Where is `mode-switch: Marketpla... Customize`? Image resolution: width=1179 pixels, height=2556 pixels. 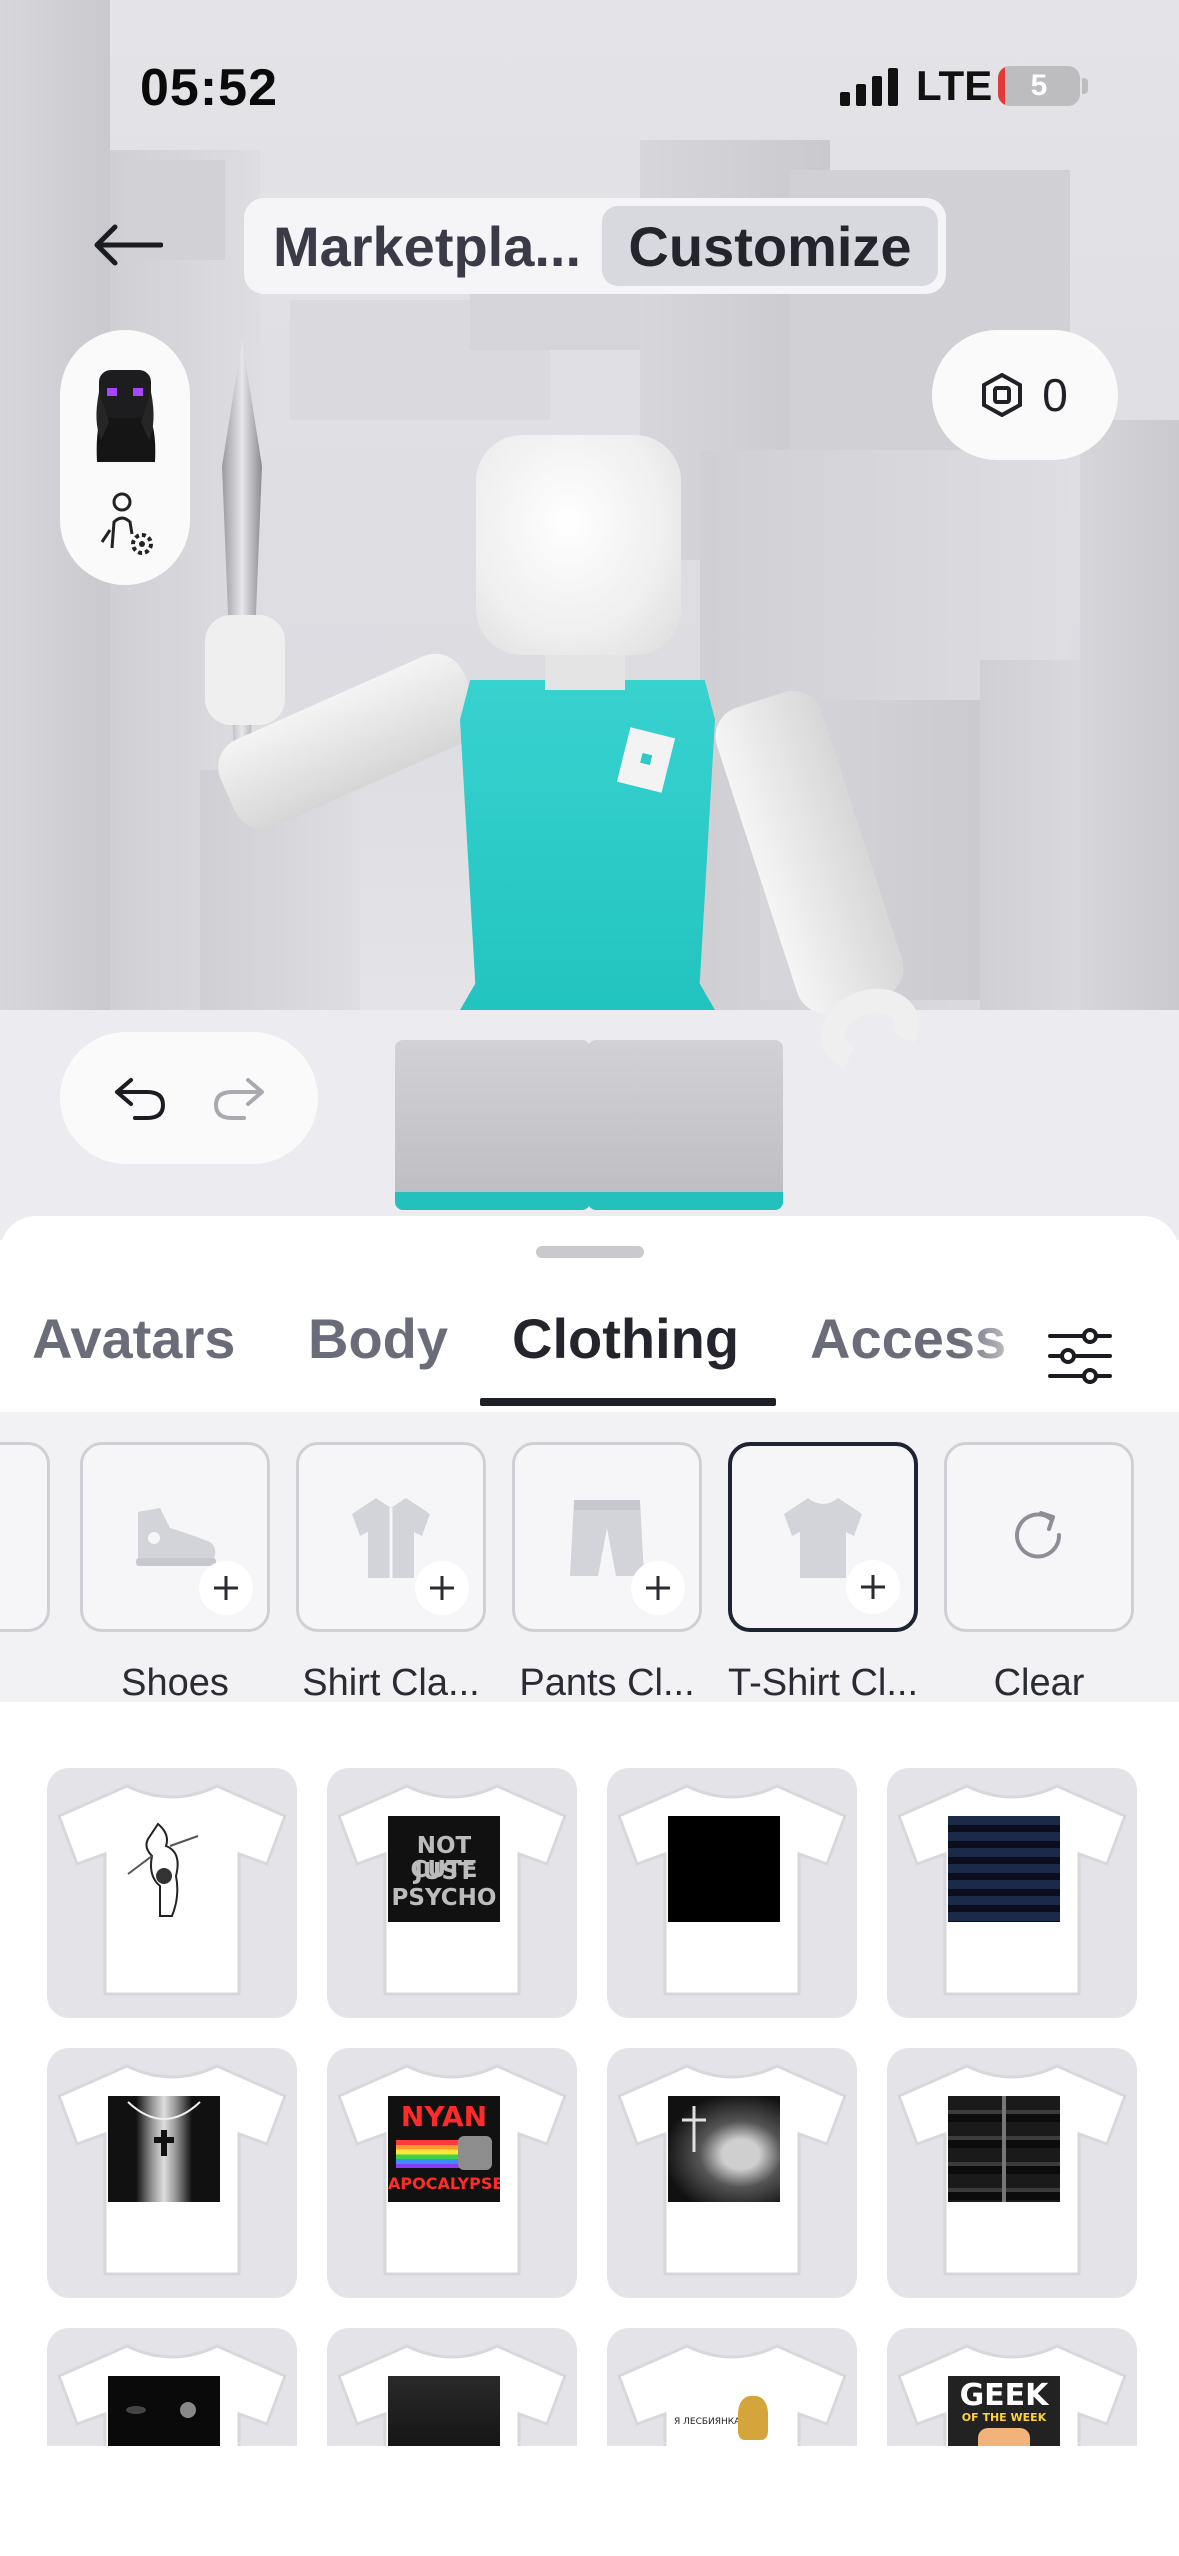 mode-switch: Marketpla... Customize is located at coordinates (595, 246).